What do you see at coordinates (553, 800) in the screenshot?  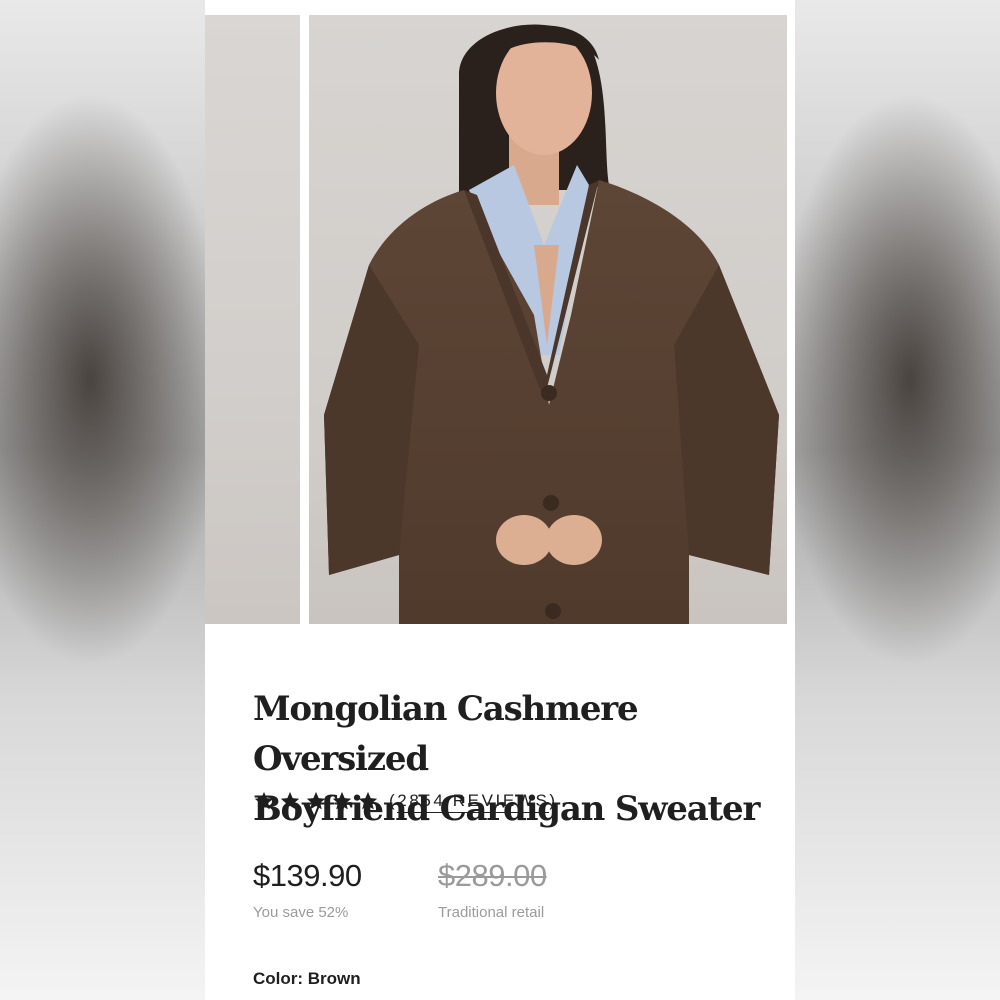 I see `reviews-close-paren: )` at bounding box center [553, 800].